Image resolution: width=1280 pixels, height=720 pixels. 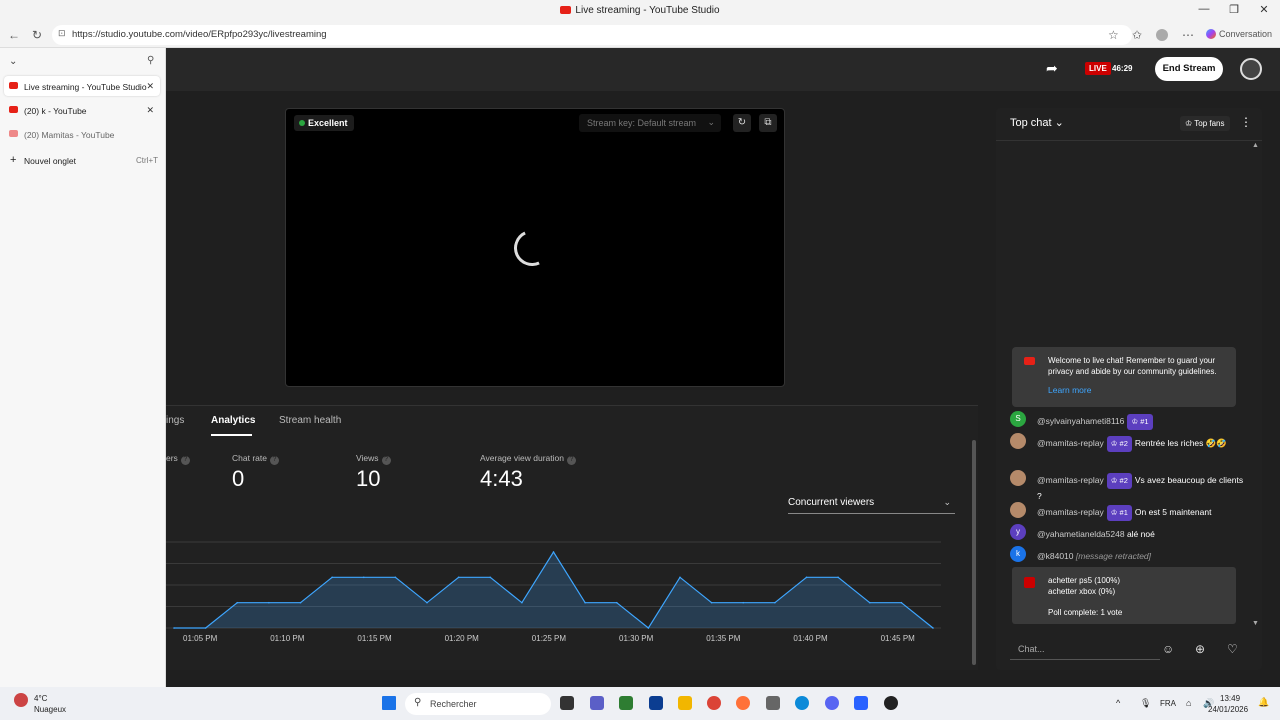 I want to click on language-indicator: FRA, so click(x=1168, y=703).